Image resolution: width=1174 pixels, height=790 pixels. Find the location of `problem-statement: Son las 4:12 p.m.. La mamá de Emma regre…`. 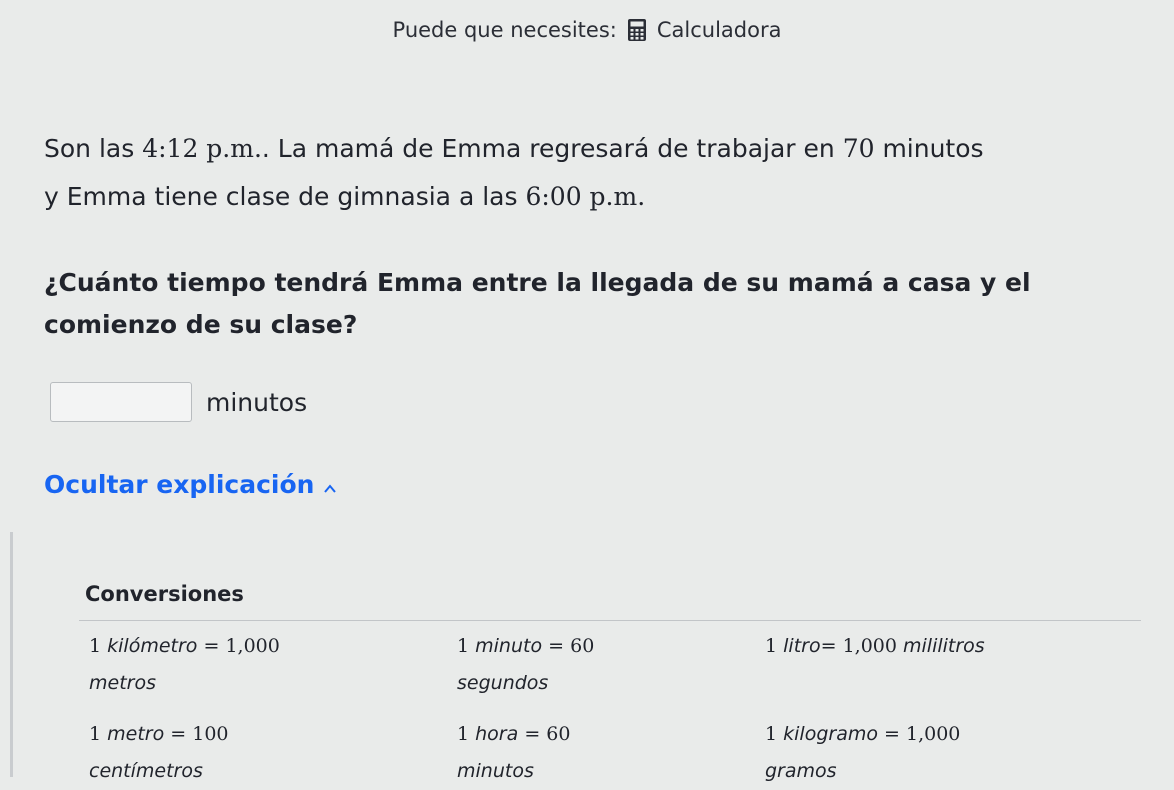

problem-statement: Son las 4:12 p.m.. La mamá de Emma regre… is located at coordinates (599, 173).